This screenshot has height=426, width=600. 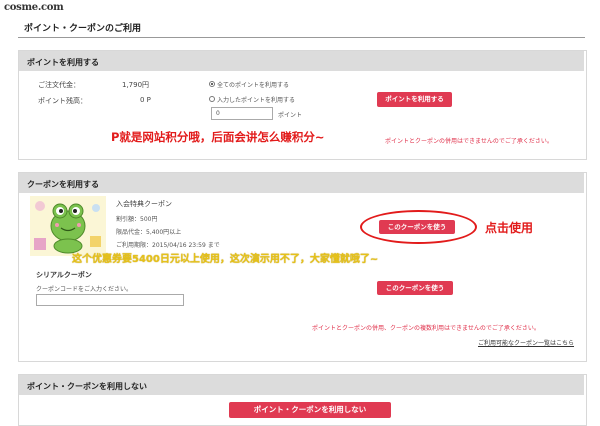 I want to click on coupon-expiry: ご利用期限：2015/04/16 23:59 まで, so click(x=168, y=245).